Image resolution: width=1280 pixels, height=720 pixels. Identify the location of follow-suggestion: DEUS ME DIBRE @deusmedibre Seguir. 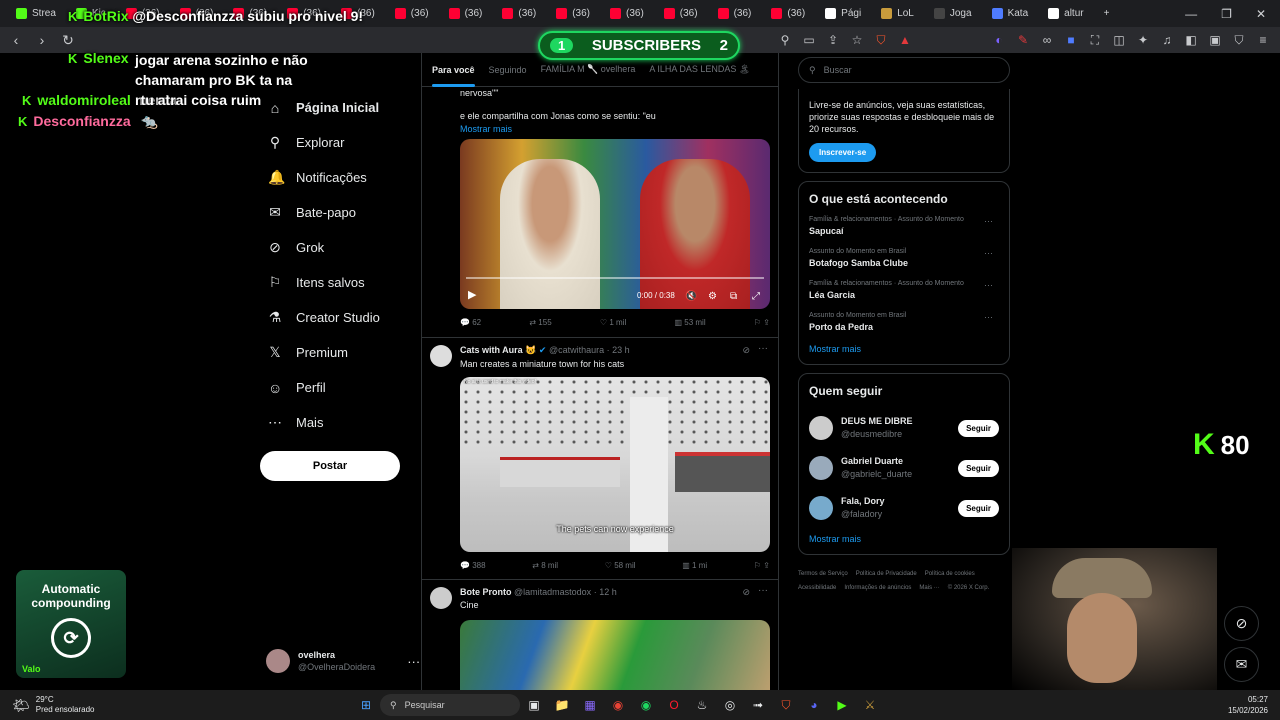
(904, 428).